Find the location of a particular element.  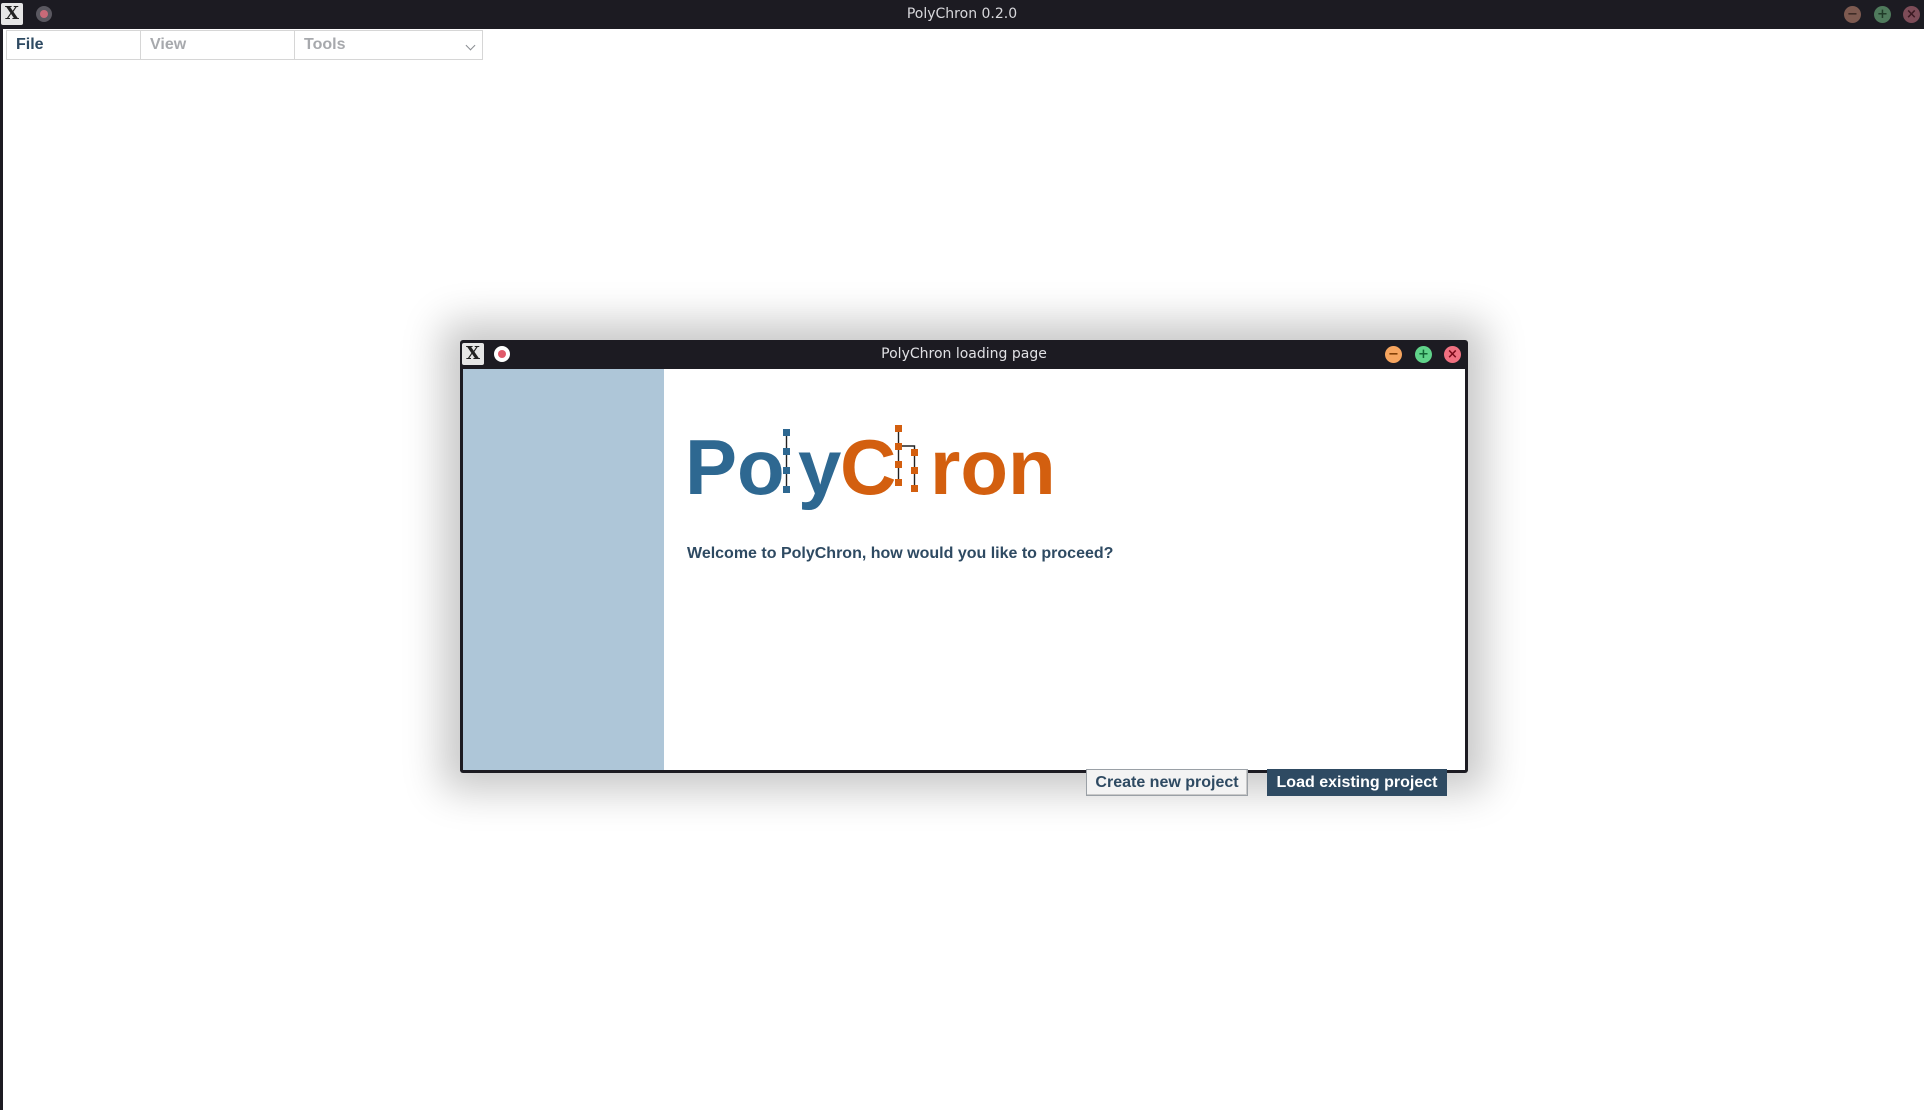

load-existing-project-button: Load existing project is located at coordinates (1357, 782).